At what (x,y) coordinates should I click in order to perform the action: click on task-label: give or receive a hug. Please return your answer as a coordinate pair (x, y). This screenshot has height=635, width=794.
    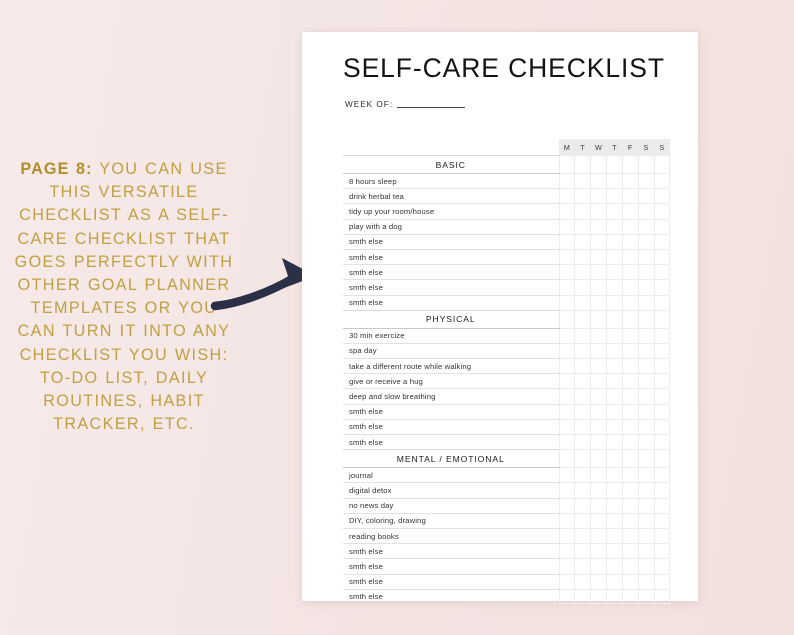
    Looking at the image, I should click on (451, 381).